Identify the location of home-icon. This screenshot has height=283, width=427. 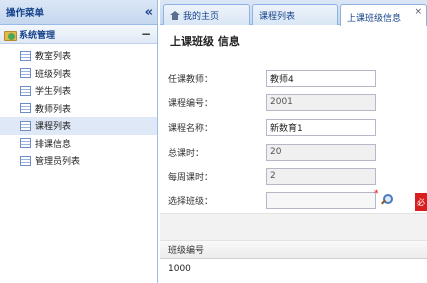
(175, 15).